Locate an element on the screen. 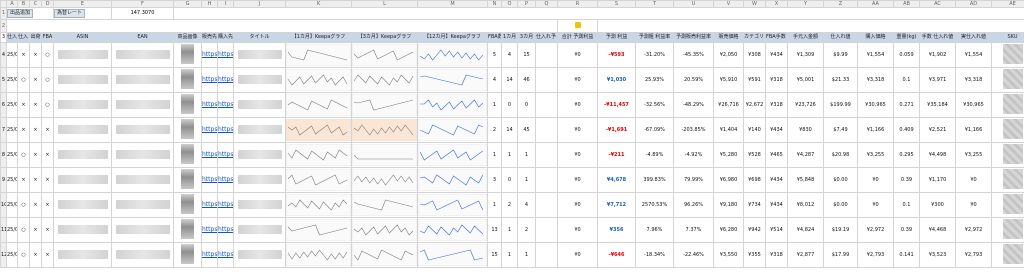 The width and height of the screenshot is (1024, 273). column-header-v: V is located at coordinates (728, 4).